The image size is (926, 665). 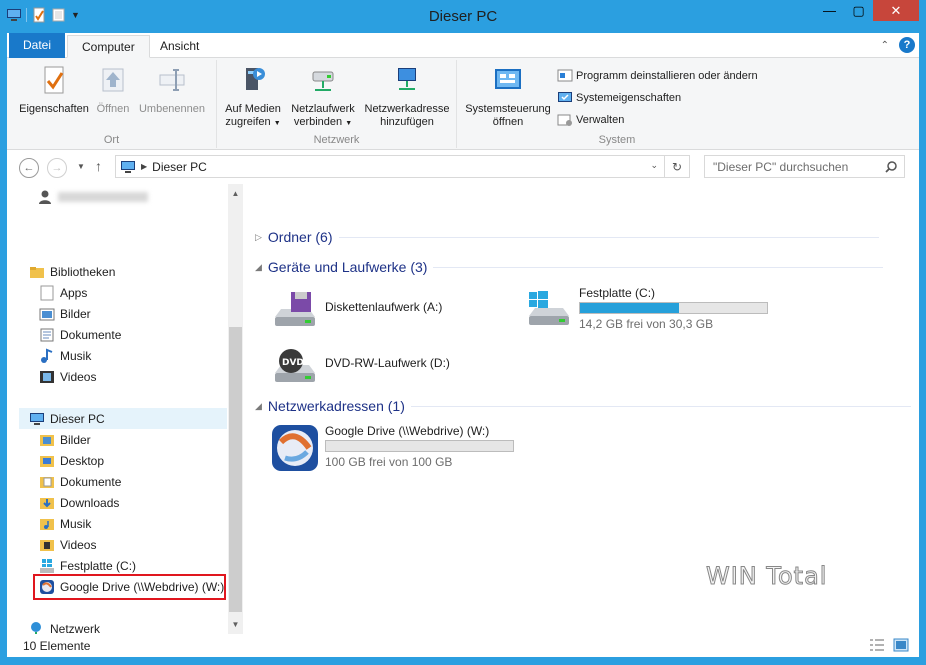 I want to click on address-bar: ▶ Dieser PC ⌄, so click(x=390, y=166).